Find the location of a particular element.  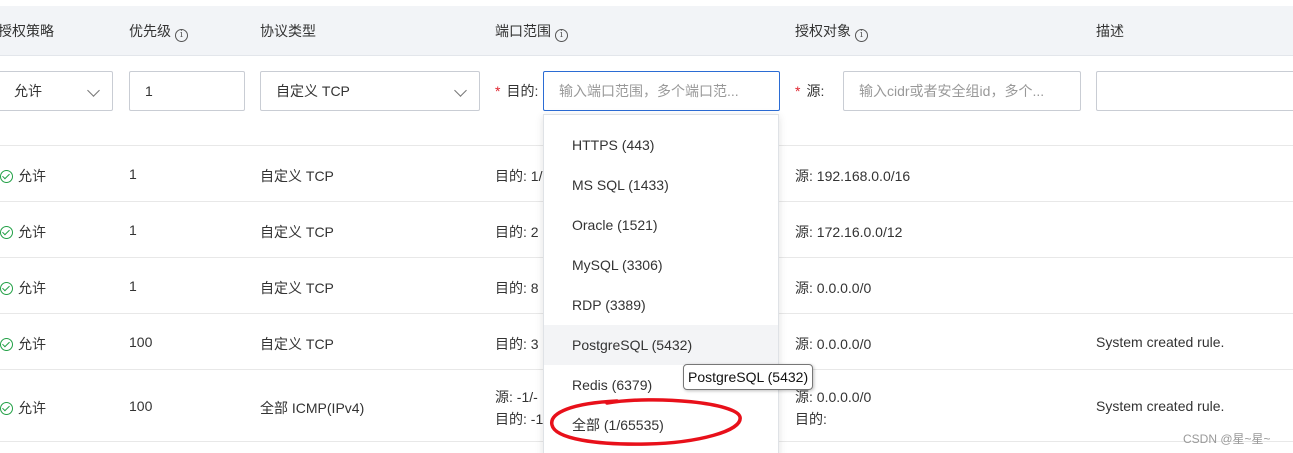

option-tooltip: PostgreSQL (5432) is located at coordinates (748, 377).